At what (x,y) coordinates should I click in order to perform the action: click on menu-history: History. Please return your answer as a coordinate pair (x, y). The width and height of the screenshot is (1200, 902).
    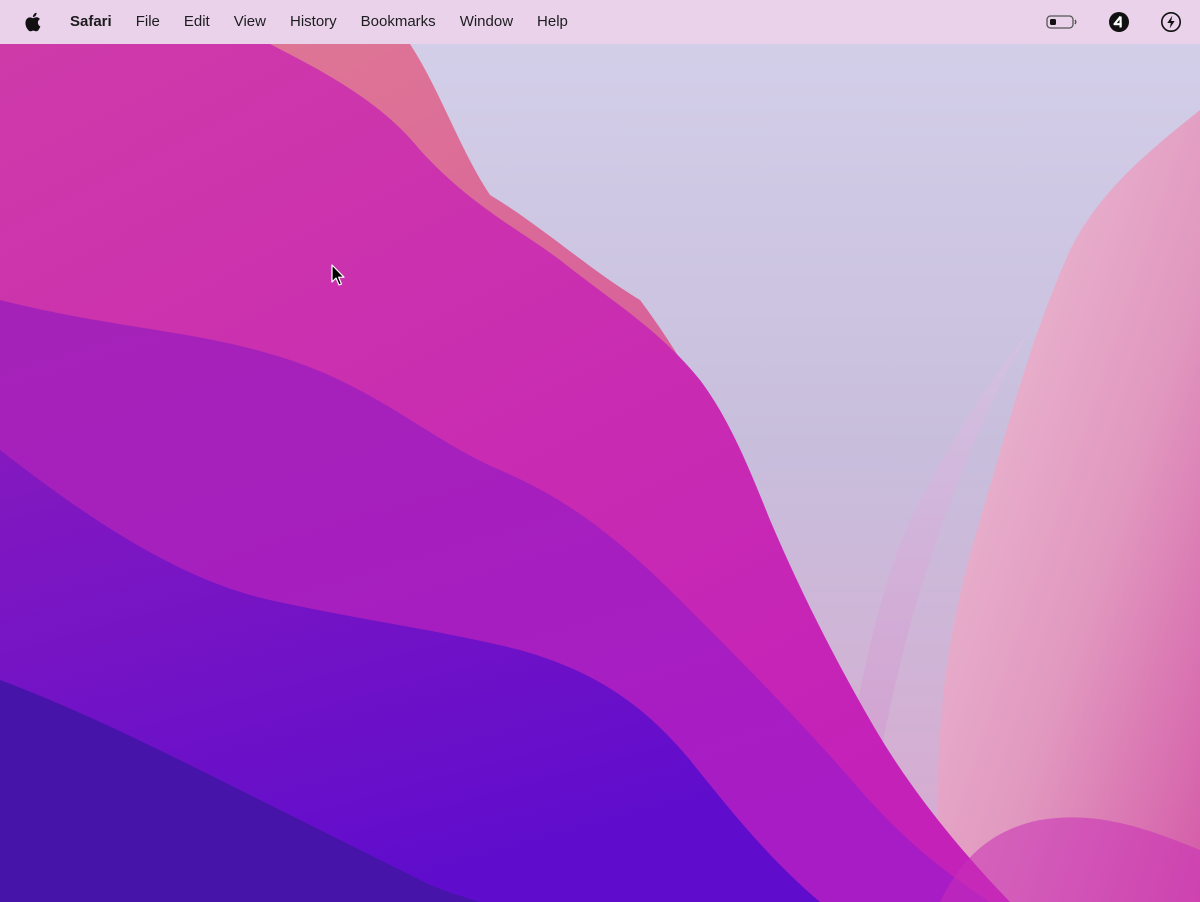
    Looking at the image, I should click on (313, 22).